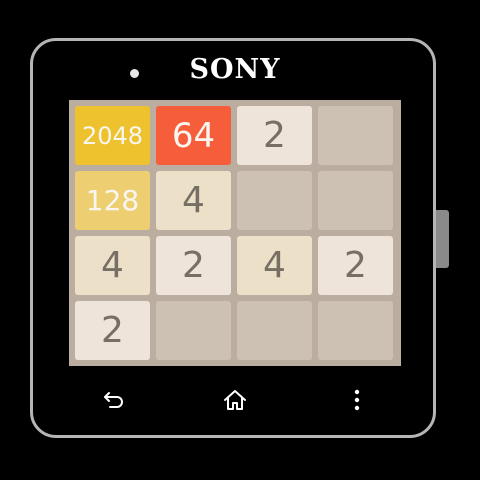  I want to click on light-sensor-dot, so click(134, 73).